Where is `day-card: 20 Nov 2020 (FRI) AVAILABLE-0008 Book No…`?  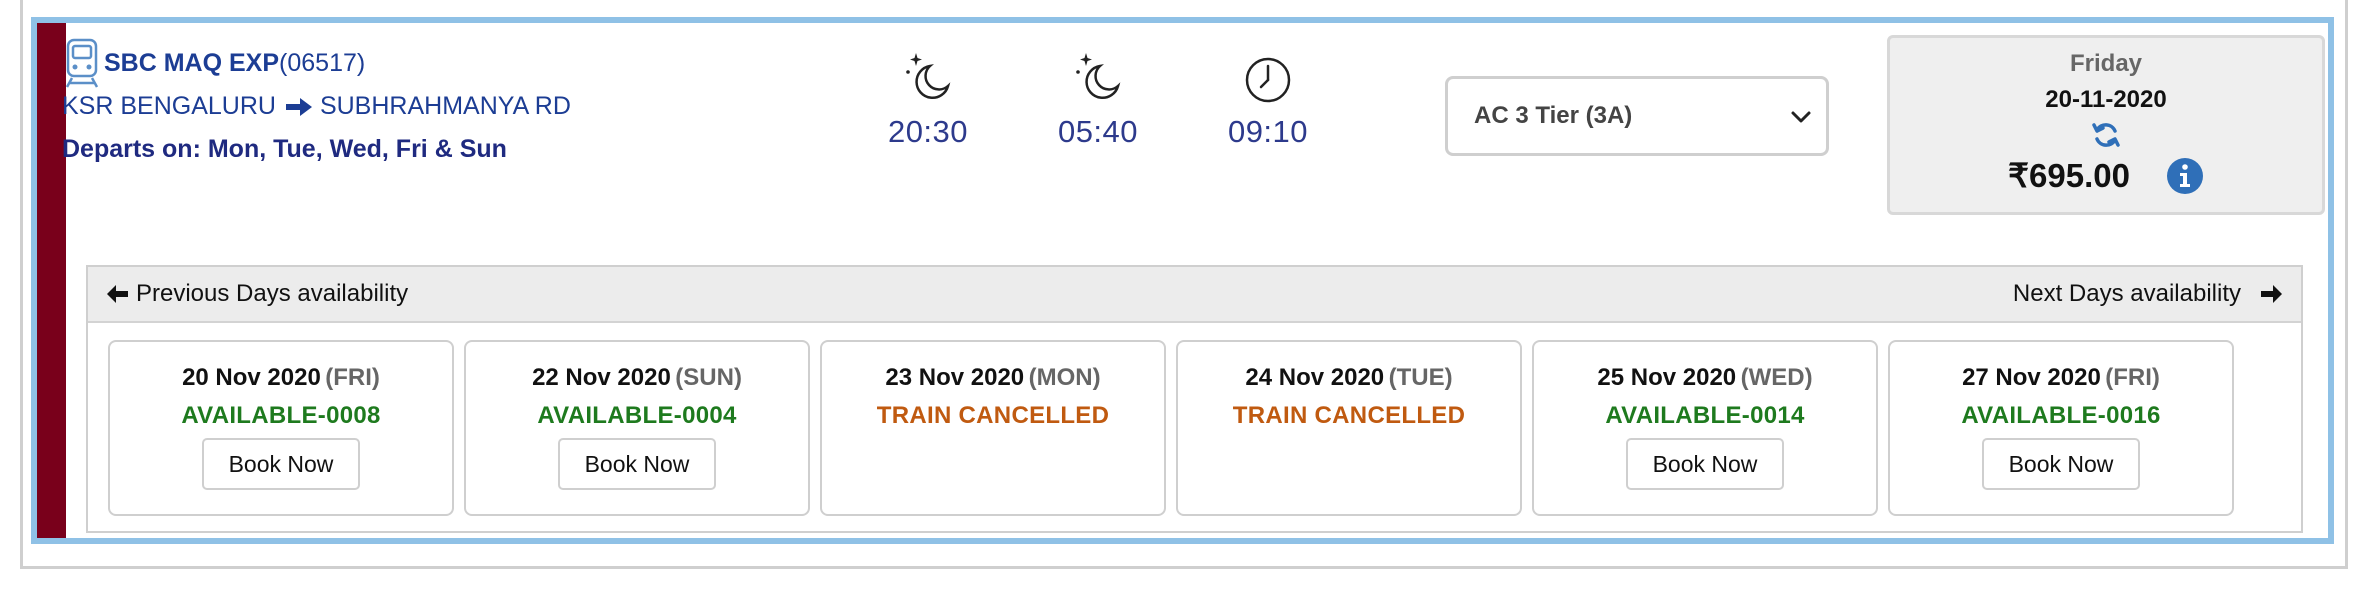 day-card: 20 Nov 2020 (FRI) AVAILABLE-0008 Book No… is located at coordinates (281, 428).